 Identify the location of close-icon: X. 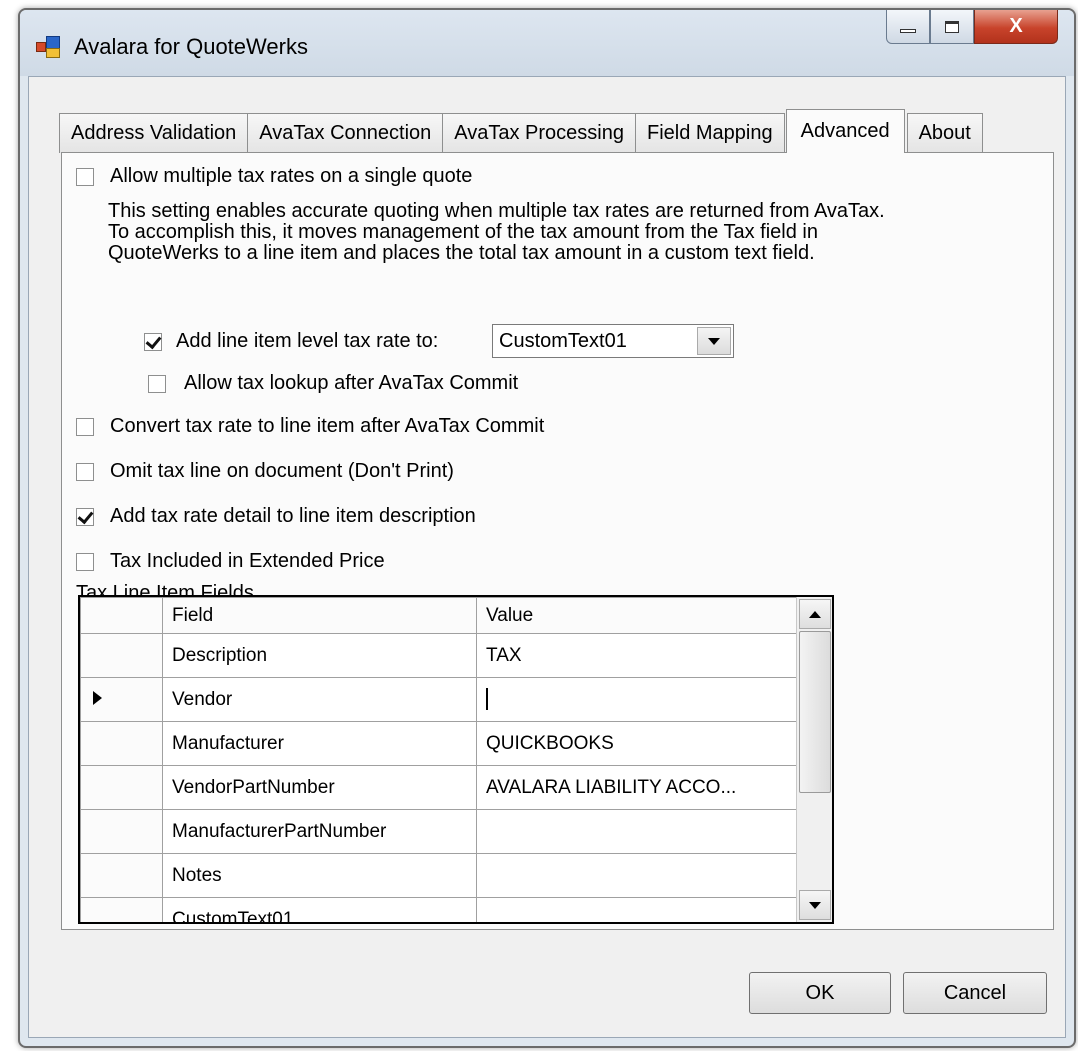
(1016, 26).